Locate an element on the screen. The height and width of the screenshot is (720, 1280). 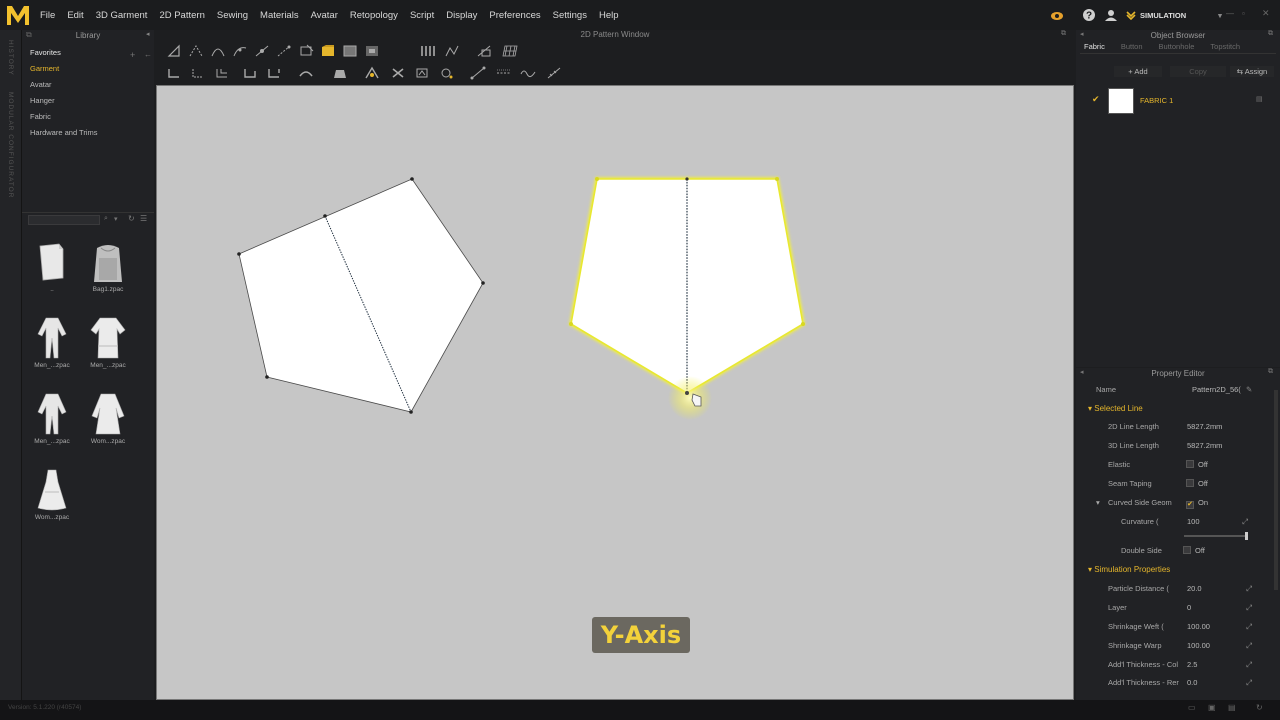
menu-help: Help is located at coordinates (609, 15).